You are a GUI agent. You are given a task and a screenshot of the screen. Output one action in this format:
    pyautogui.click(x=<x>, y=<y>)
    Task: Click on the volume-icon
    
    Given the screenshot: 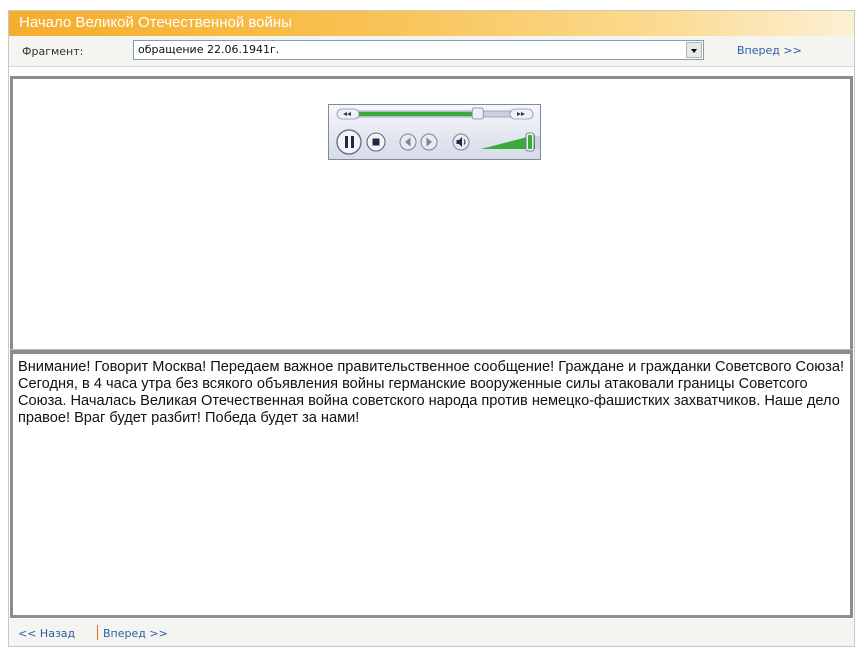 What is the action you would take?
    pyautogui.click(x=461, y=142)
    